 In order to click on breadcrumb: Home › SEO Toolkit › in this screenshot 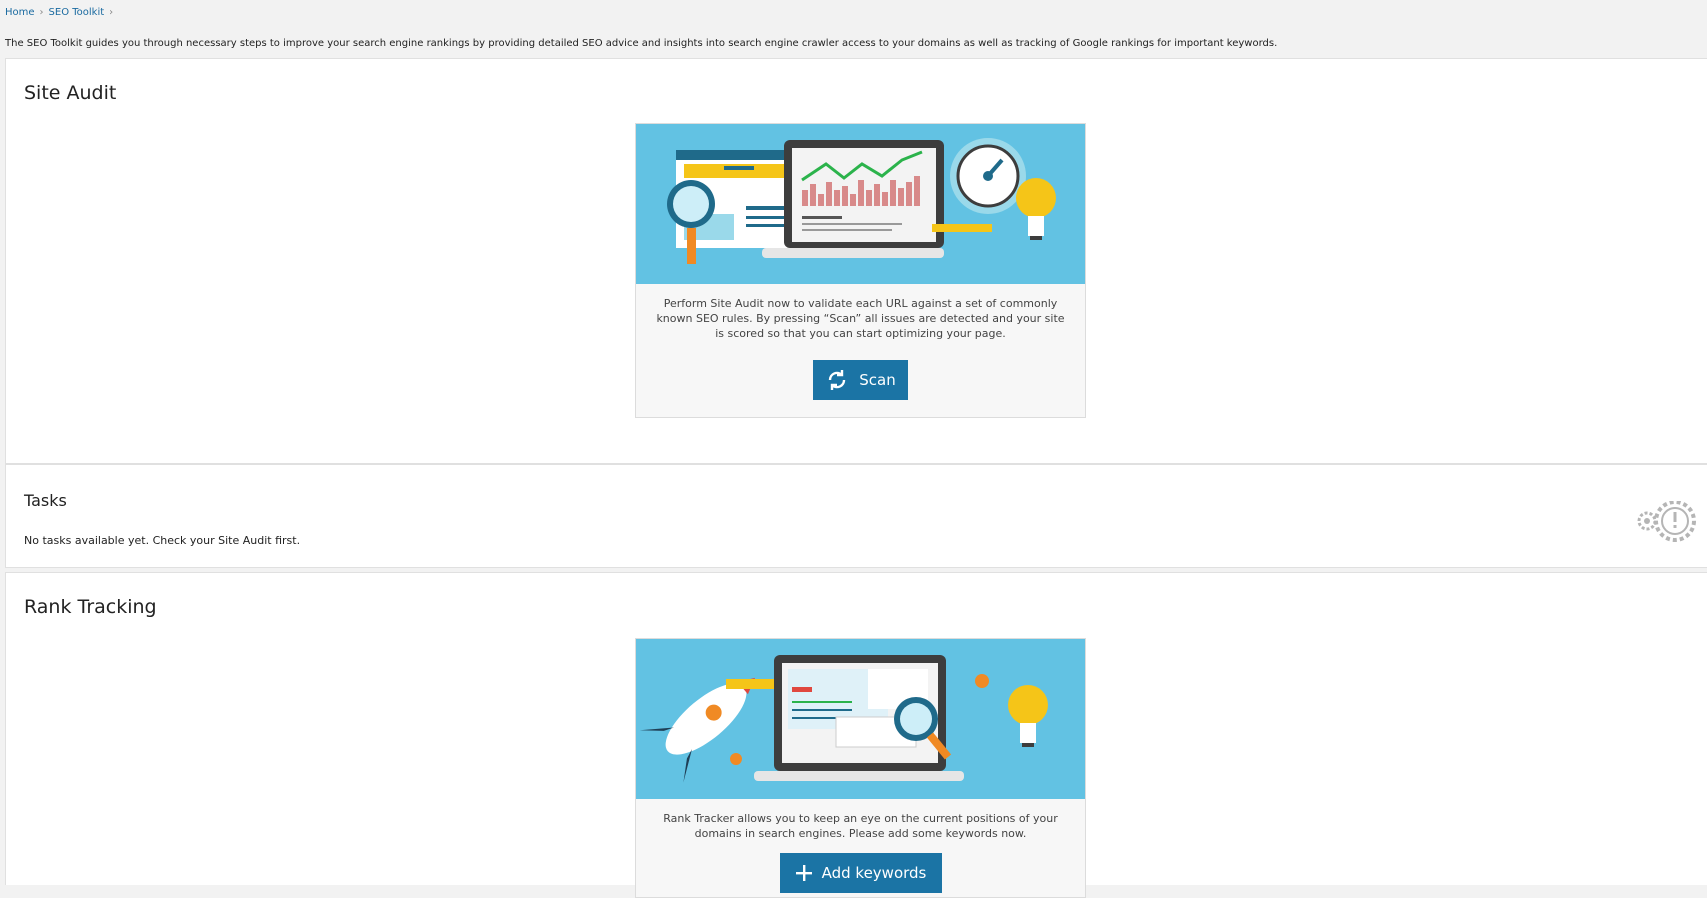, I will do `click(61, 12)`.